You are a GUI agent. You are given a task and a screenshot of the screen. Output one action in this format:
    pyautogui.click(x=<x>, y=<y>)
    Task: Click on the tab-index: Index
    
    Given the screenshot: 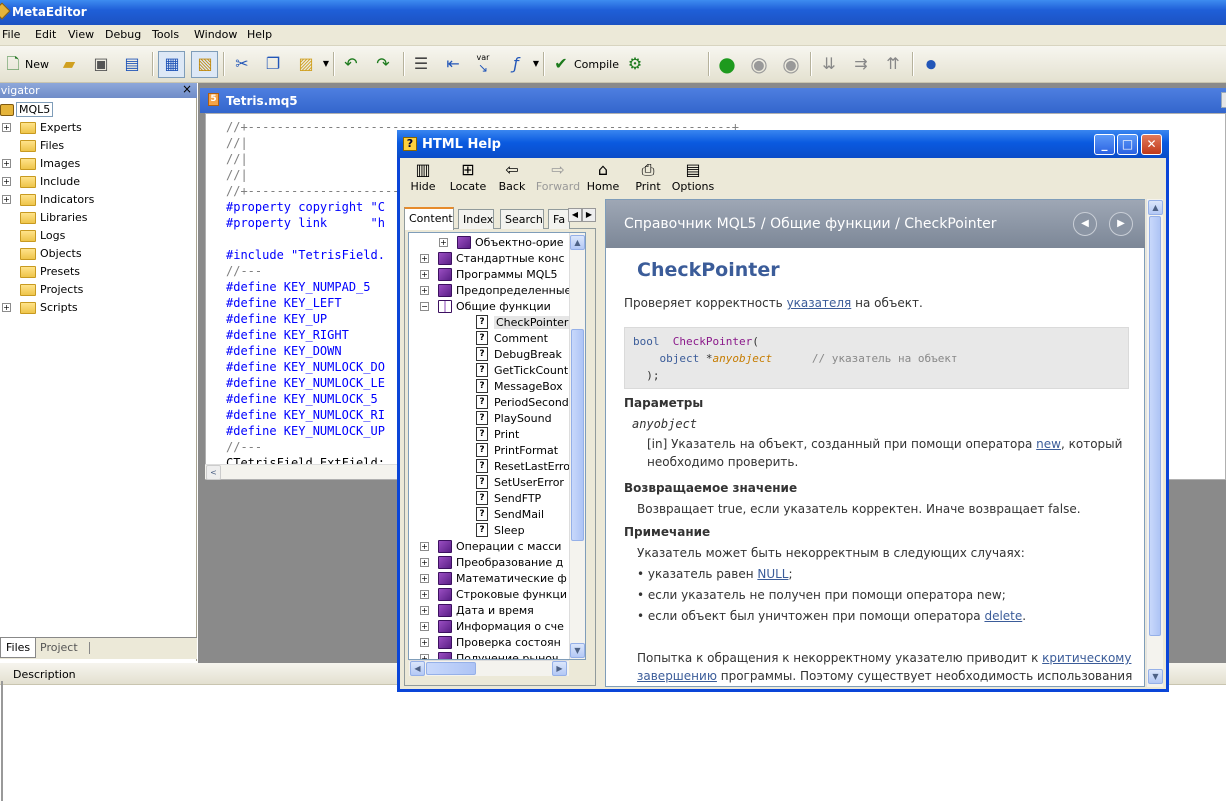 What is the action you would take?
    pyautogui.click(x=476, y=219)
    